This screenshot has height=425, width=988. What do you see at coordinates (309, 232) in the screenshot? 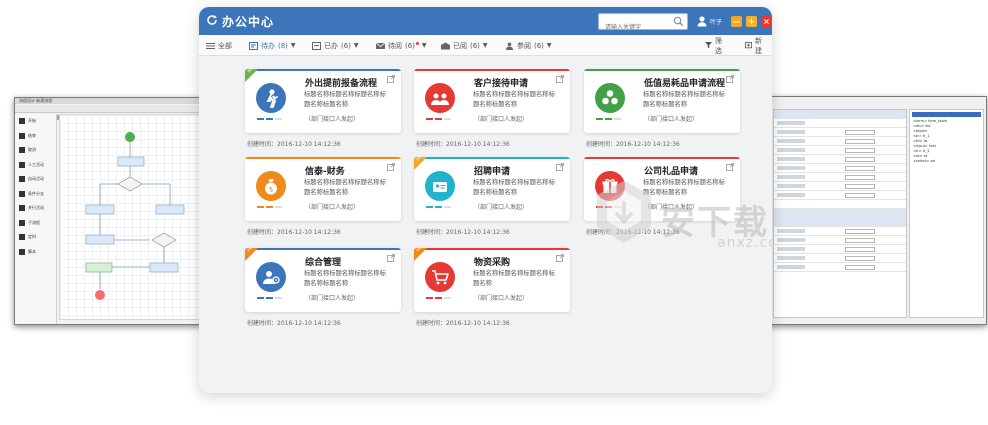
I see `created-time-value: 2016-12-10 14:12:36` at bounding box center [309, 232].